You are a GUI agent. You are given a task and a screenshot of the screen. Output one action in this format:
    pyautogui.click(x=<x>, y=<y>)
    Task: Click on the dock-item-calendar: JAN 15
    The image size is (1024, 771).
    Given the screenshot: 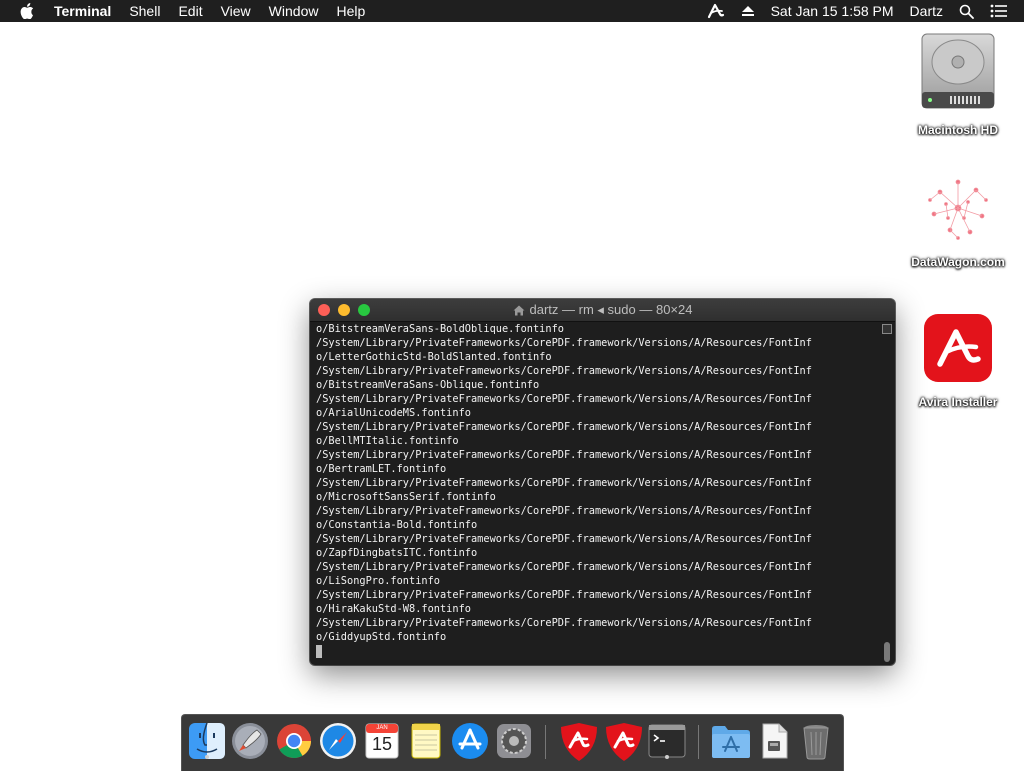 What is the action you would take?
    pyautogui.click(x=382, y=741)
    